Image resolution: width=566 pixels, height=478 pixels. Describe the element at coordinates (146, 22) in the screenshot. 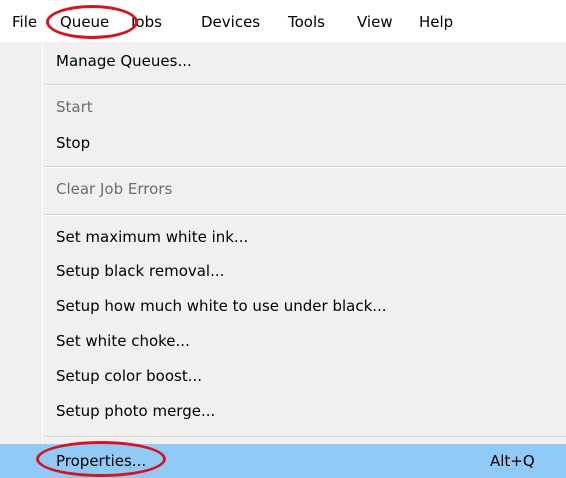

I see `menu-jobs: Jobs` at that location.